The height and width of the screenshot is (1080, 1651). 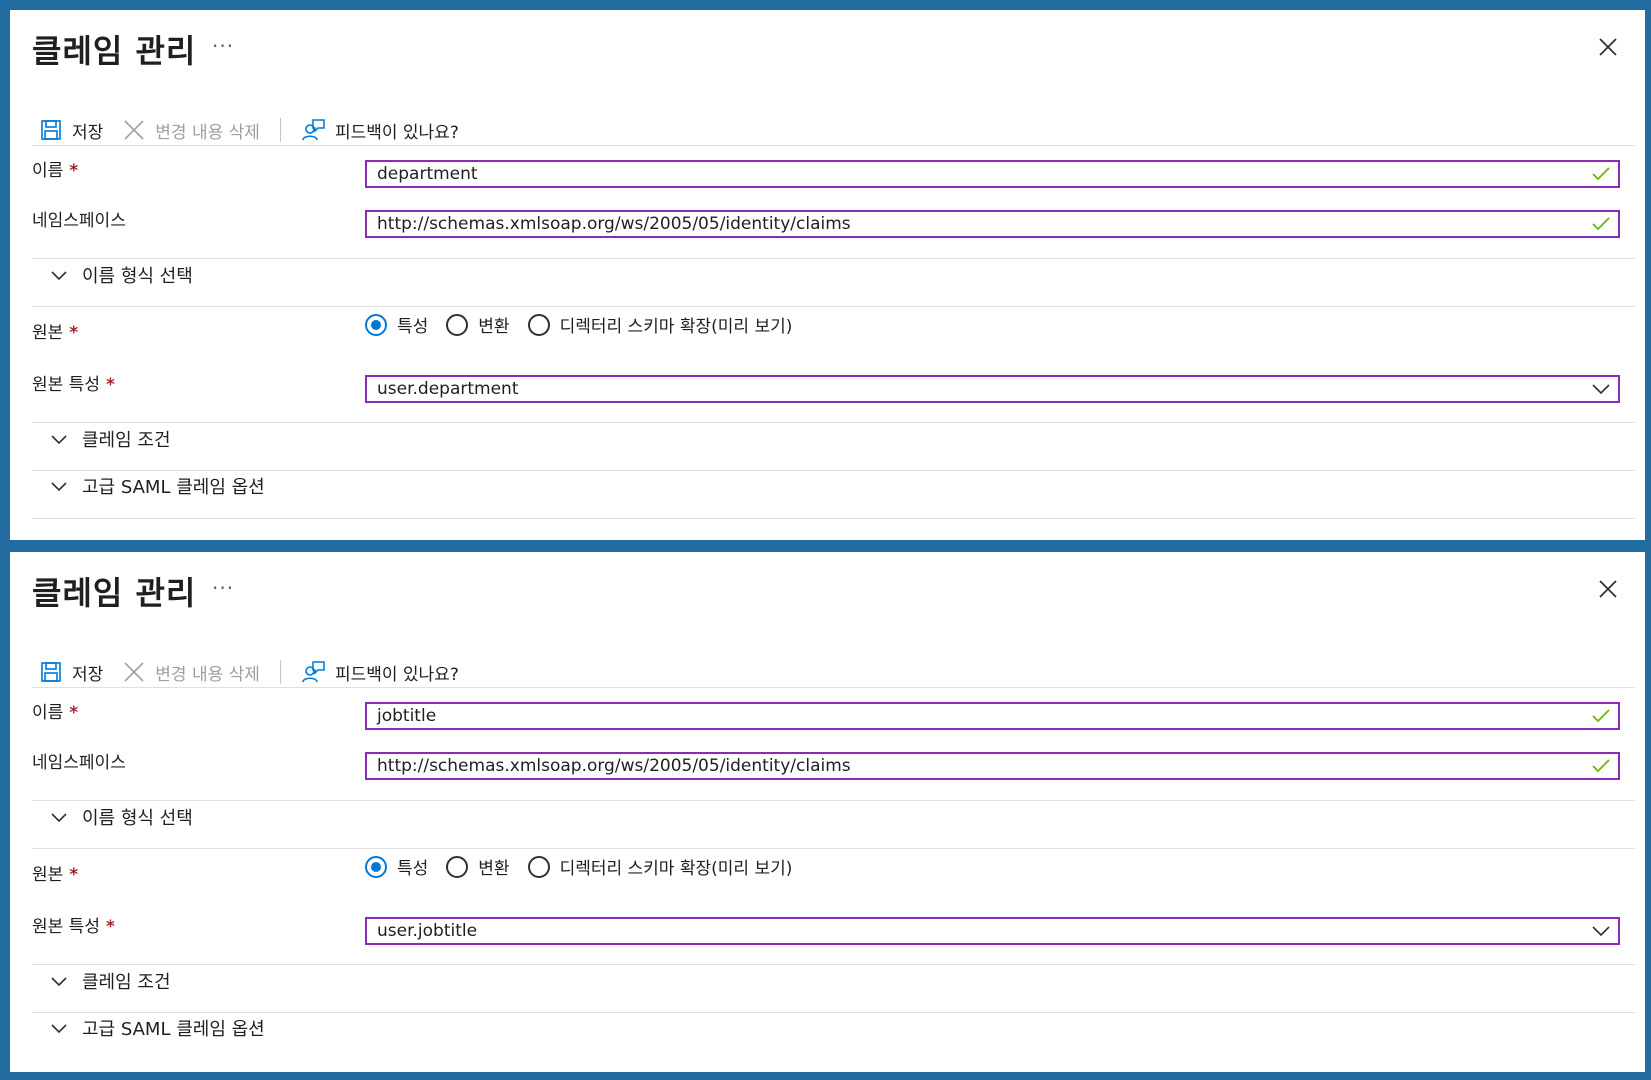 What do you see at coordinates (992, 174) in the screenshot?
I see `name-input: department` at bounding box center [992, 174].